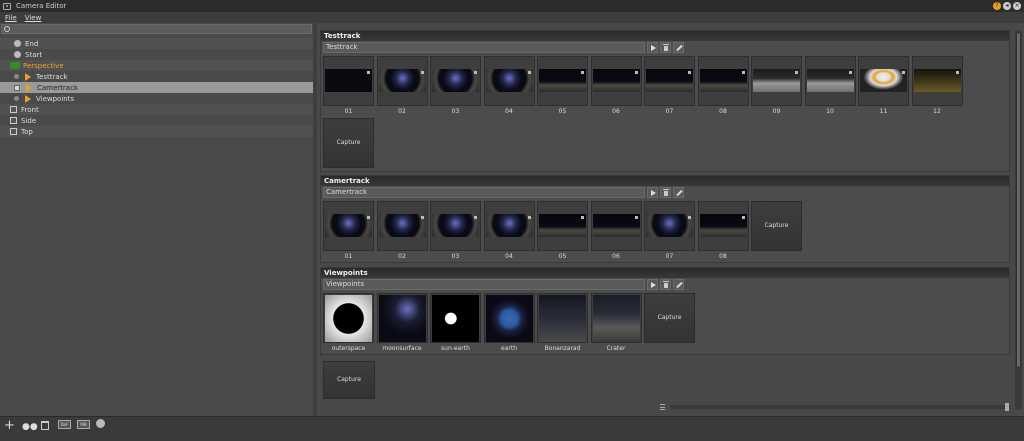  What do you see at coordinates (512, 6) in the screenshot?
I see `title-bar: Camera Editor ? ◂ ×` at bounding box center [512, 6].